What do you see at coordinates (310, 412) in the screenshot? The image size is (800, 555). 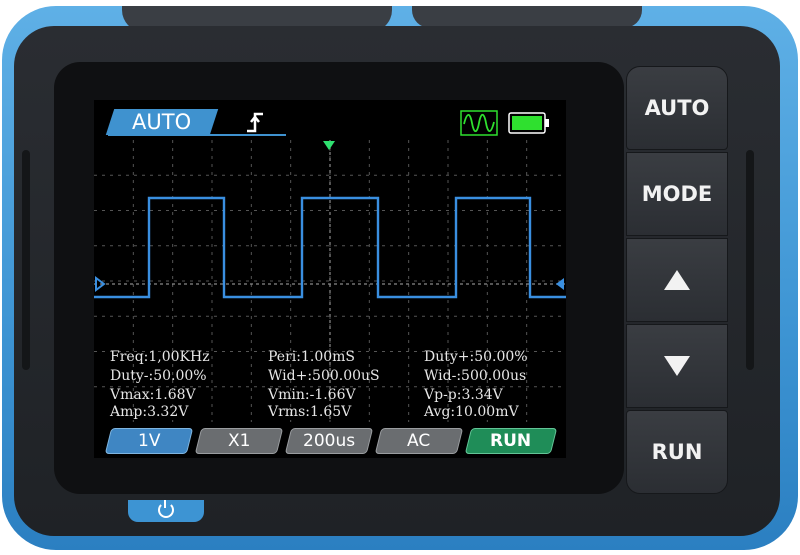 I see `measurement-vrms: Vrms:1.65V` at bounding box center [310, 412].